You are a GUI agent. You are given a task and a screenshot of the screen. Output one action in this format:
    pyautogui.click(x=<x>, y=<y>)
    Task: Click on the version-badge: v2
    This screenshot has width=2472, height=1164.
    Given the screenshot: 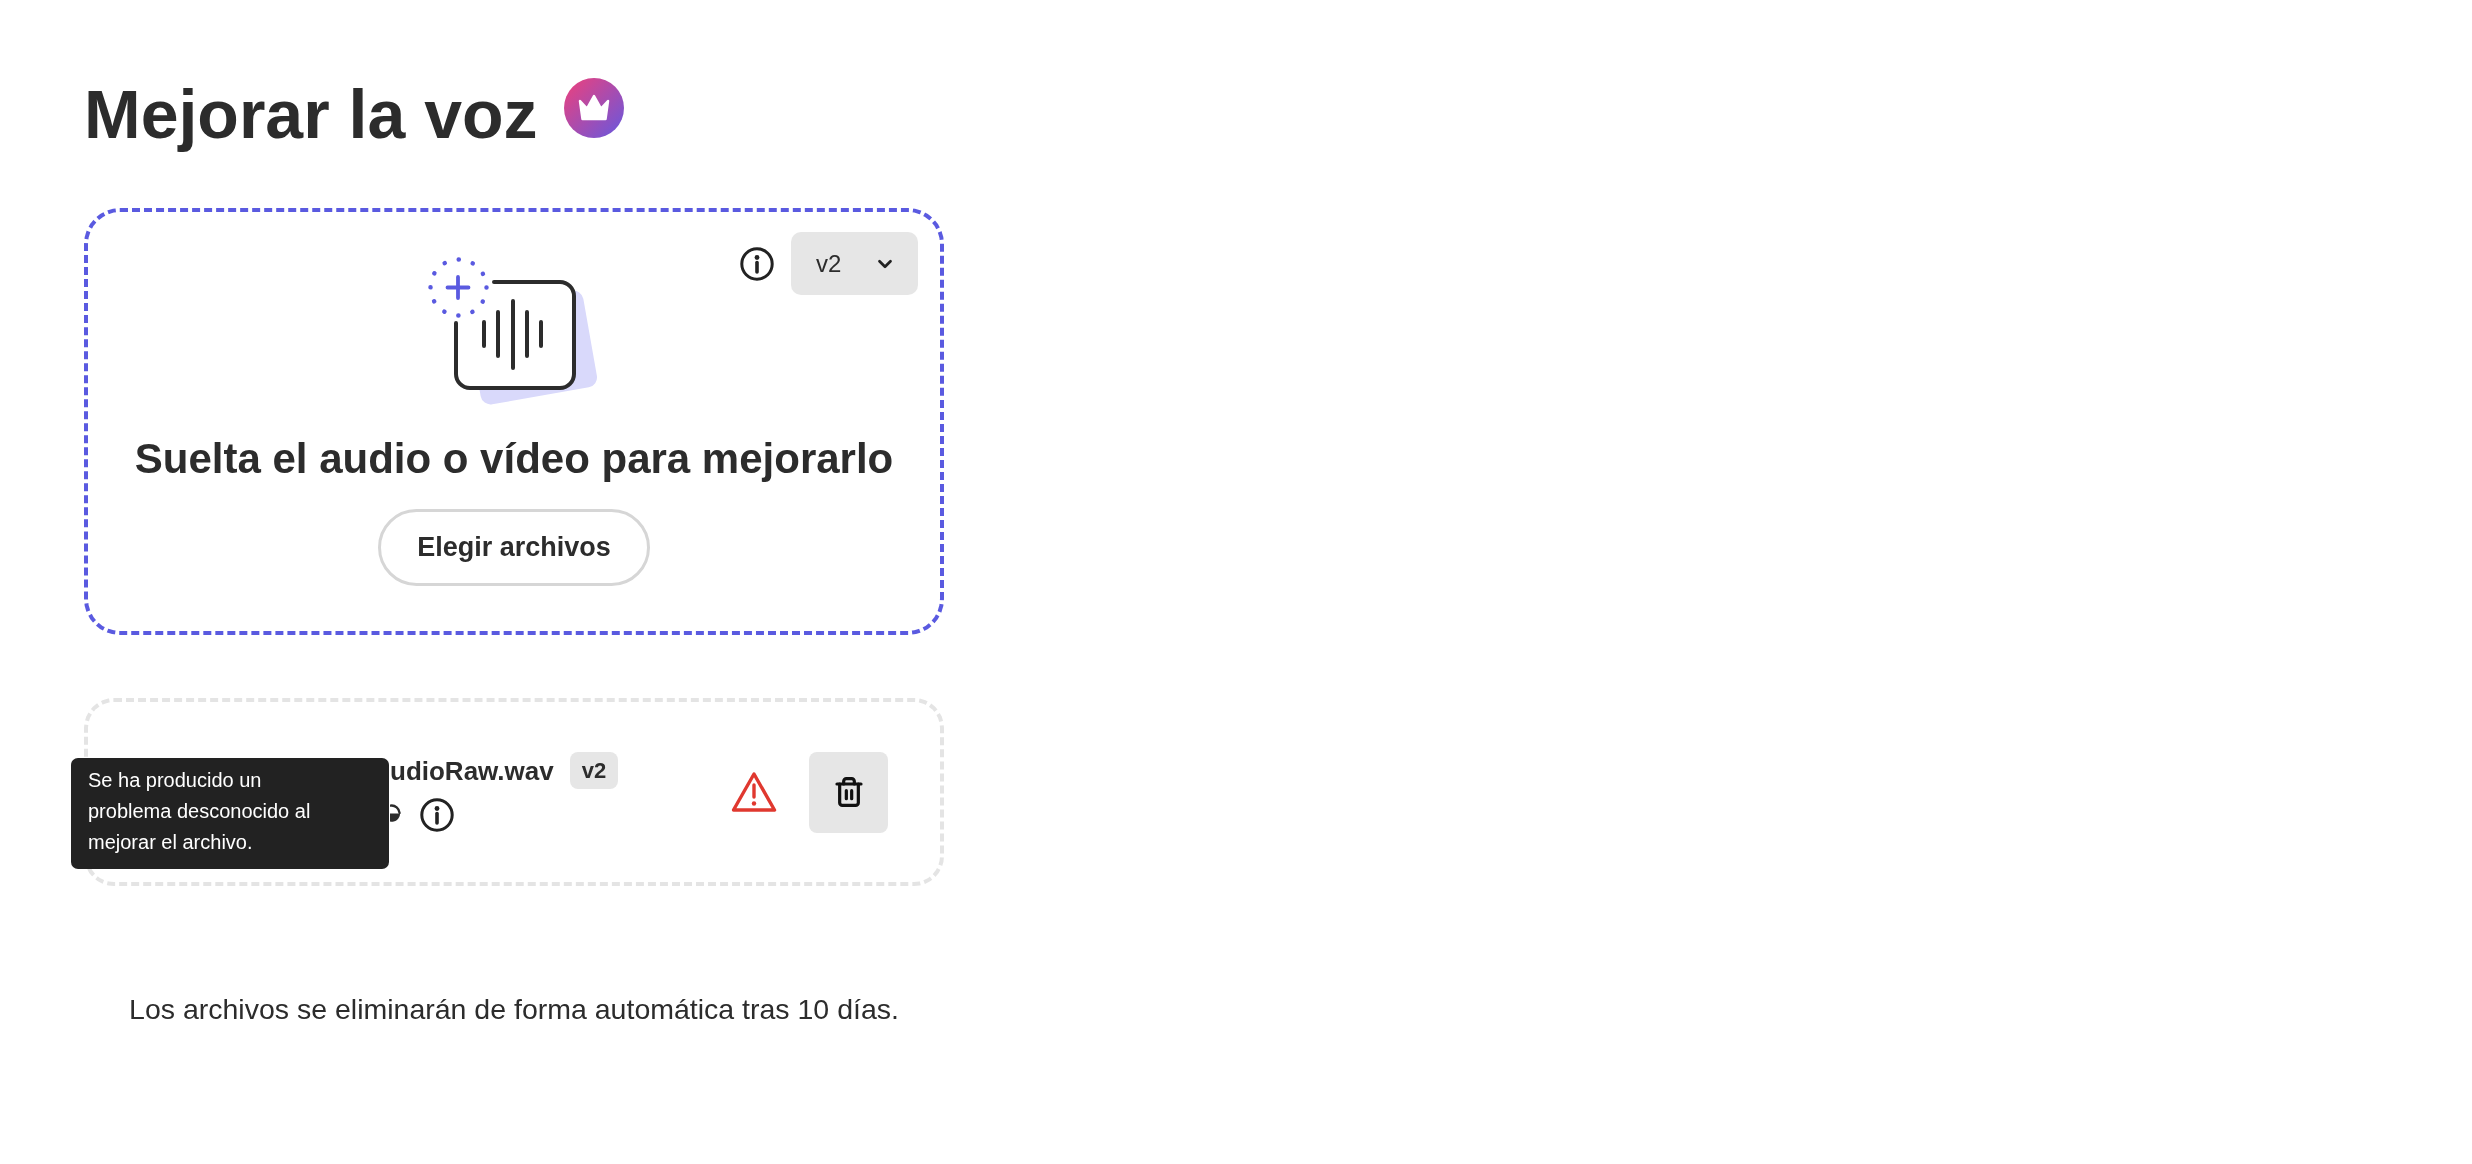 What is the action you would take?
    pyautogui.click(x=594, y=770)
    